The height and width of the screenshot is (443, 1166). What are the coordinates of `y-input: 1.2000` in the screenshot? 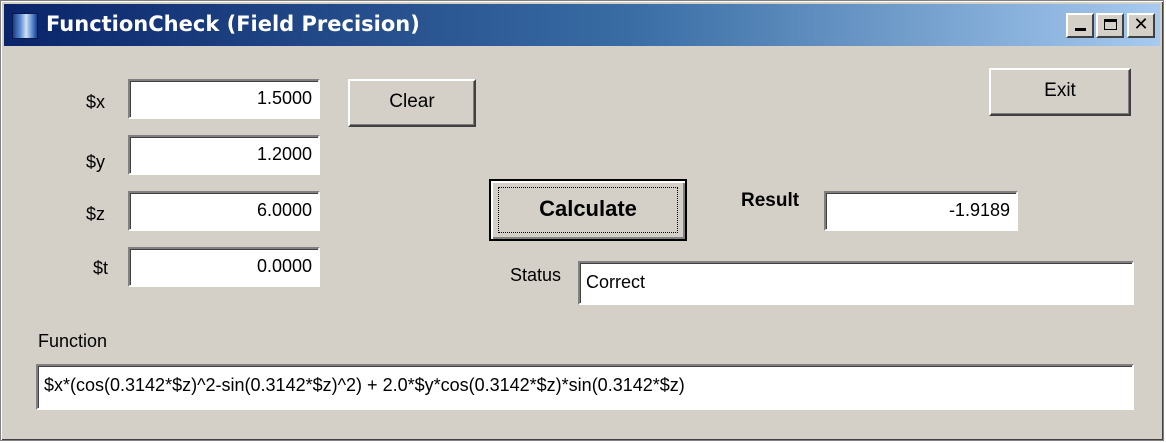 It's located at (224, 155).